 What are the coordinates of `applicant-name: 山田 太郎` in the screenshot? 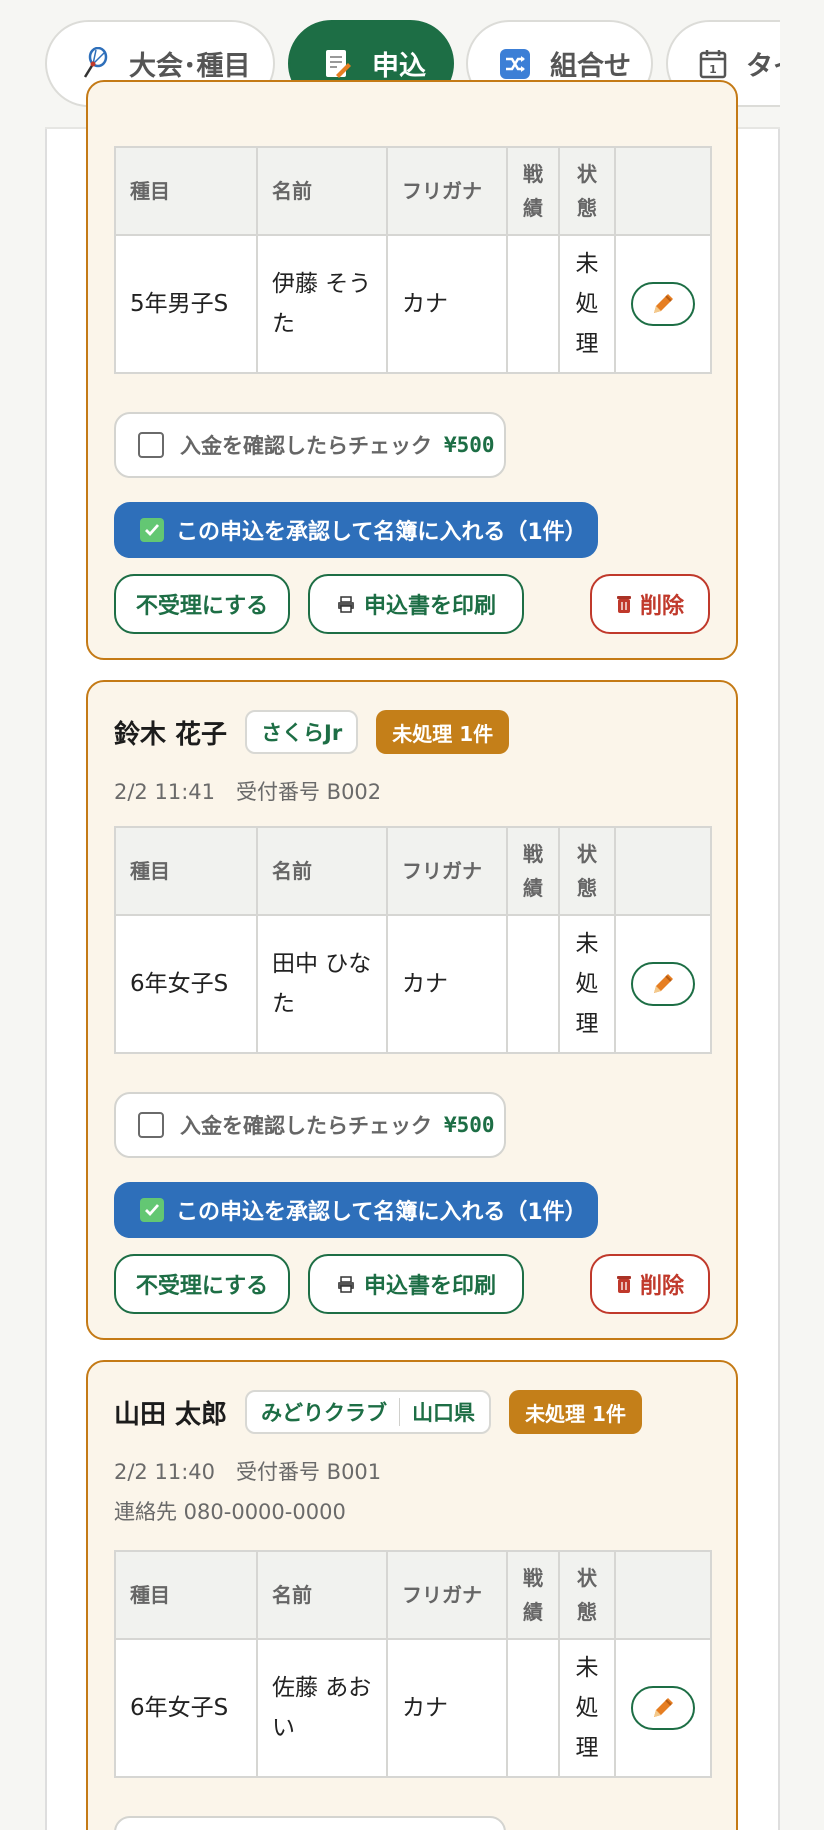 It's located at (171, 1414).